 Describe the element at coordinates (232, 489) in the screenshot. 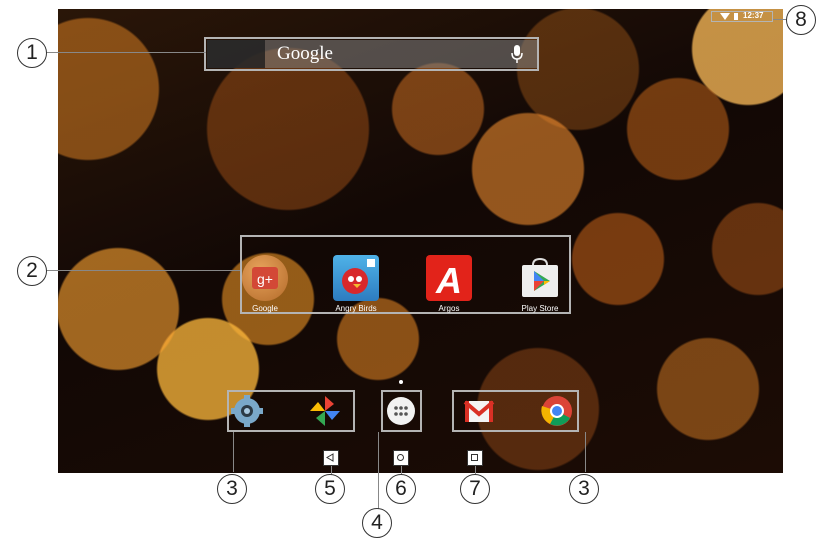

I see `callout-3-left: 3` at that location.